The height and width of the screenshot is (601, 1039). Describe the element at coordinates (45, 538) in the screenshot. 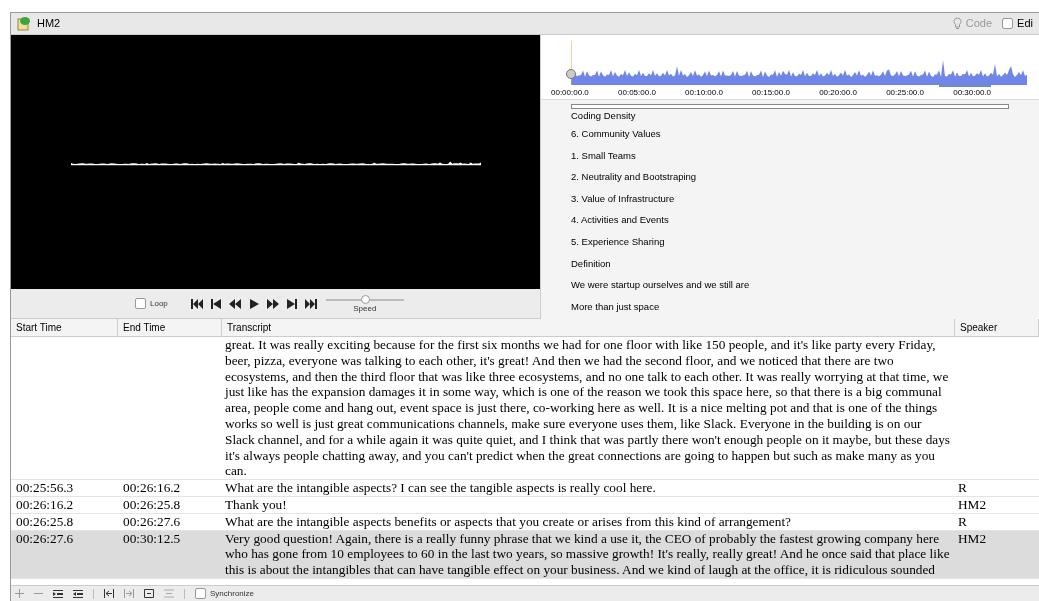

I see `start-time-cell: 00:26:27.6` at that location.